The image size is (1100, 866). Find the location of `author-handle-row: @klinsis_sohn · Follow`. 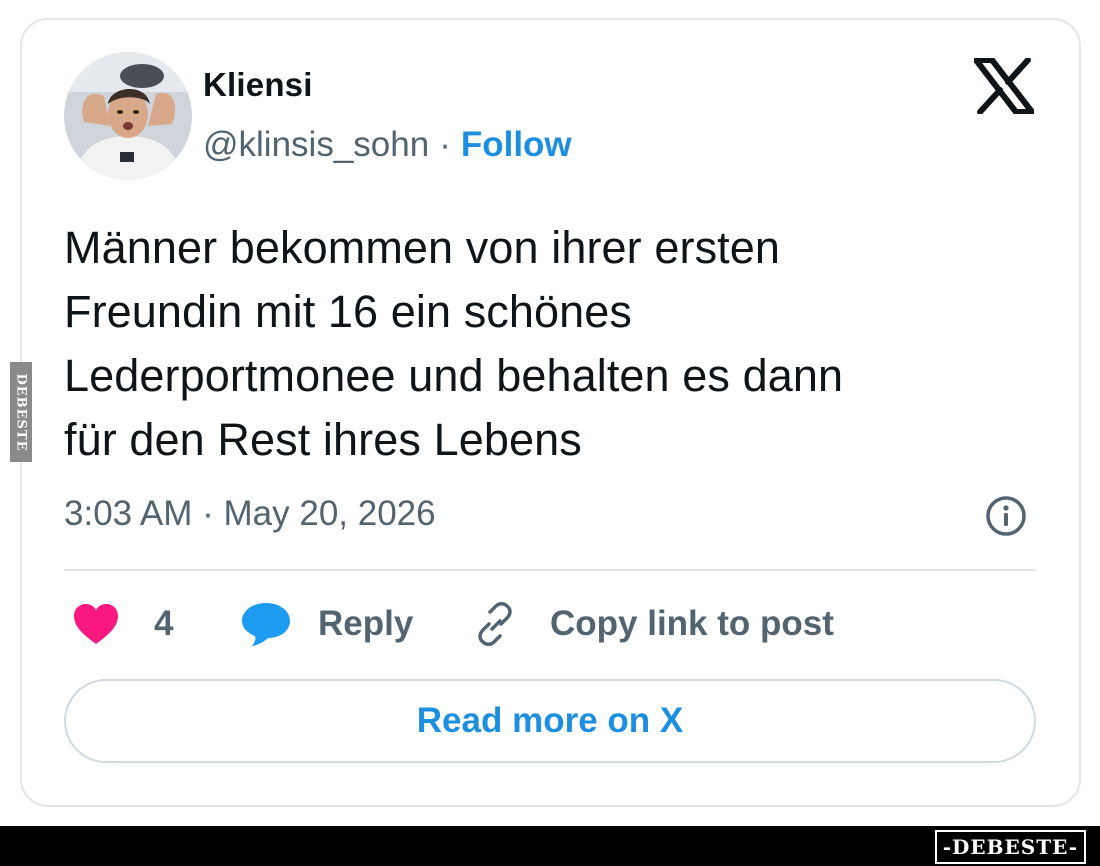

author-handle-row: @klinsis_sohn · Follow is located at coordinates (387, 145).